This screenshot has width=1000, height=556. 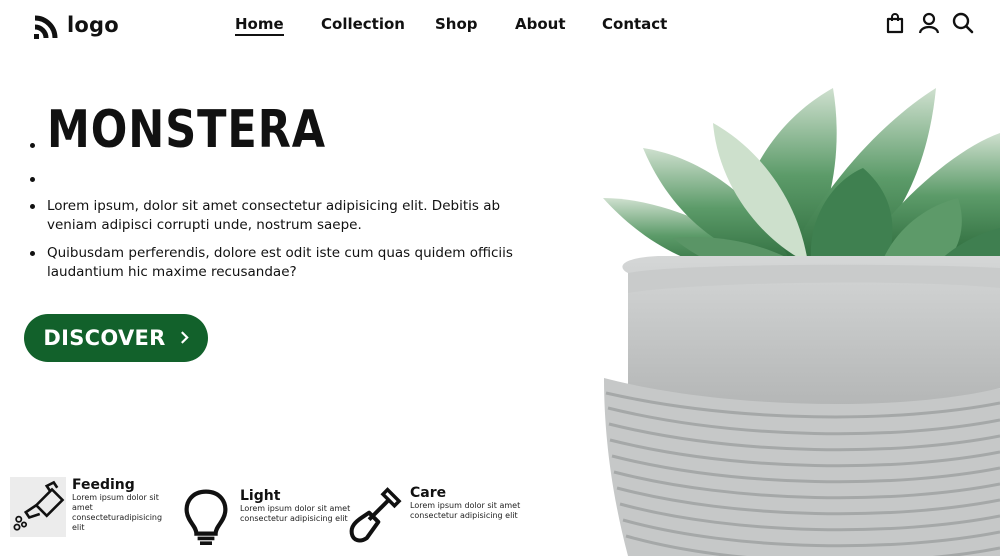 What do you see at coordinates (104, 338) in the screenshot?
I see `discover-button-label: DISCOVER` at bounding box center [104, 338].